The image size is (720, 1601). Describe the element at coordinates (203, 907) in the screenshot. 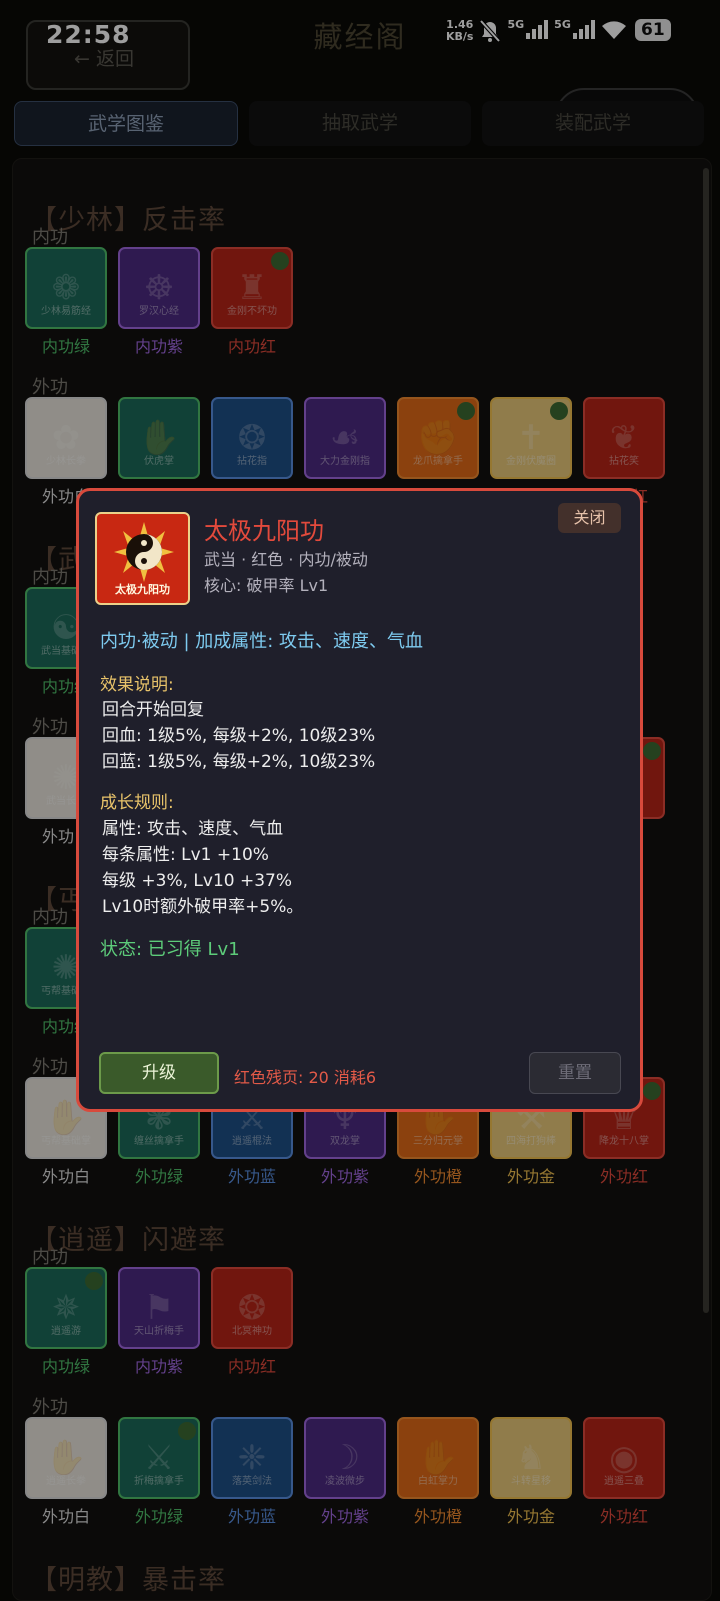

I see `growth-line: Lv10时额外破甲率+5%。` at that location.